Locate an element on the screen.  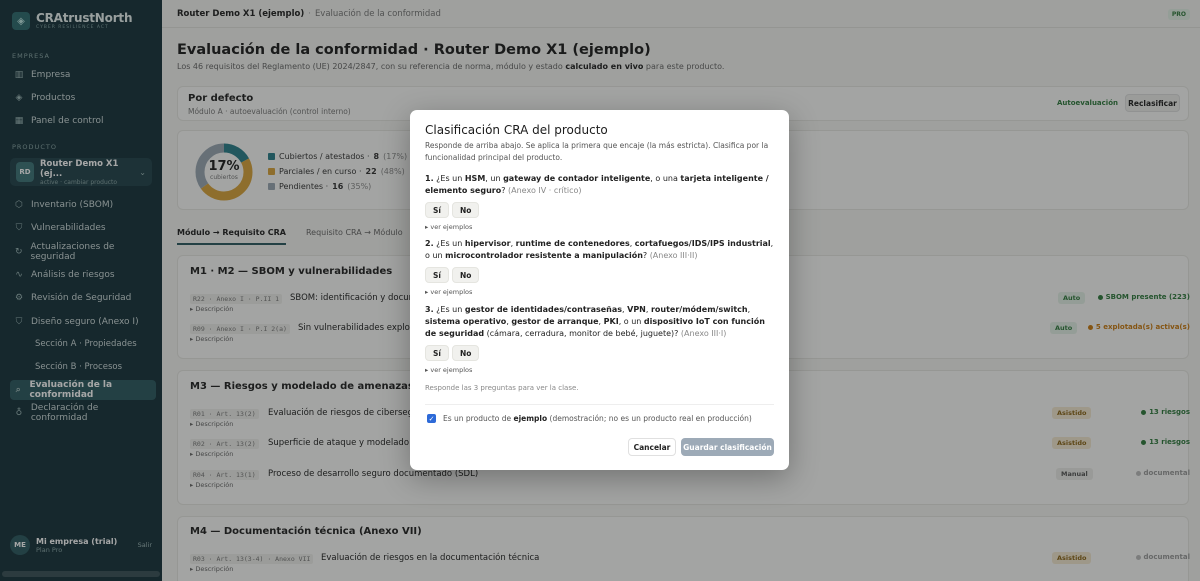
q2-no-button: No is located at coordinates (465, 275).